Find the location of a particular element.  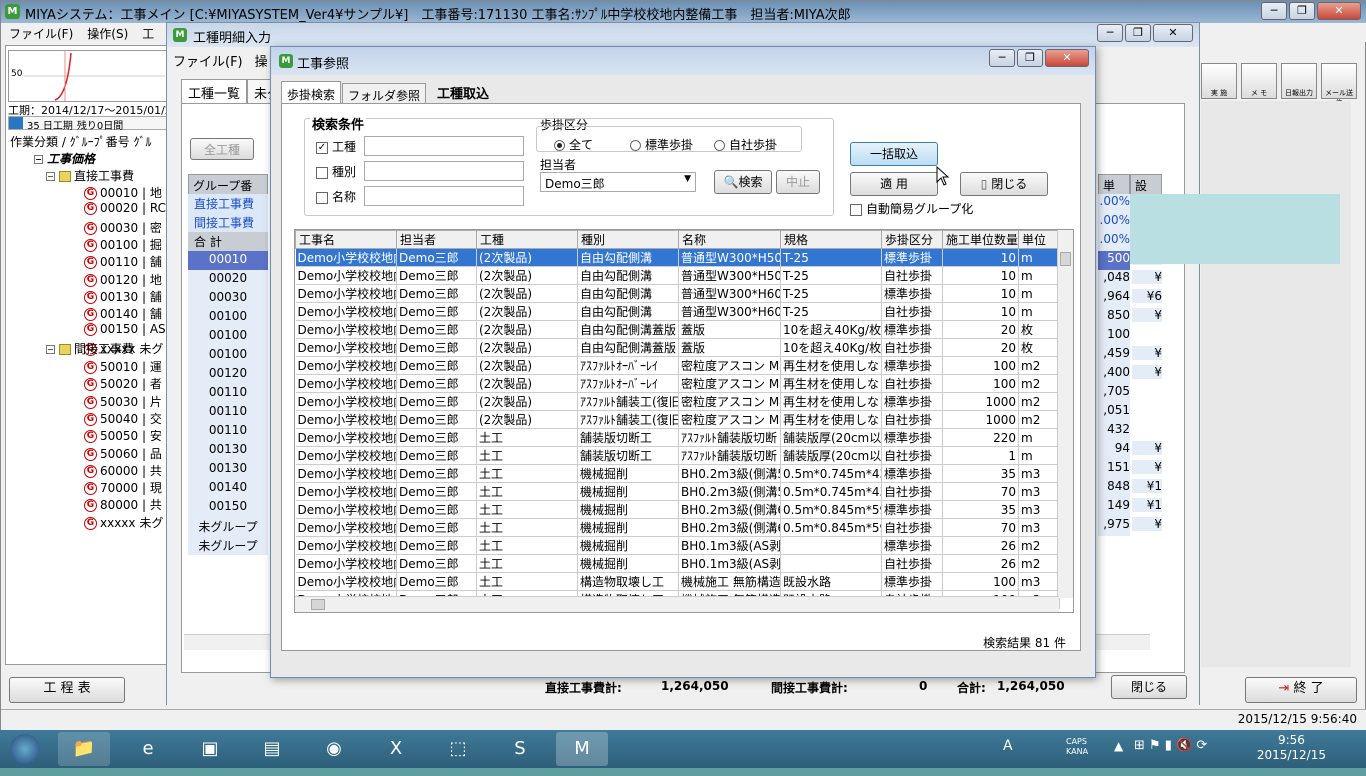

group-row: 00030 is located at coordinates (228, 298).